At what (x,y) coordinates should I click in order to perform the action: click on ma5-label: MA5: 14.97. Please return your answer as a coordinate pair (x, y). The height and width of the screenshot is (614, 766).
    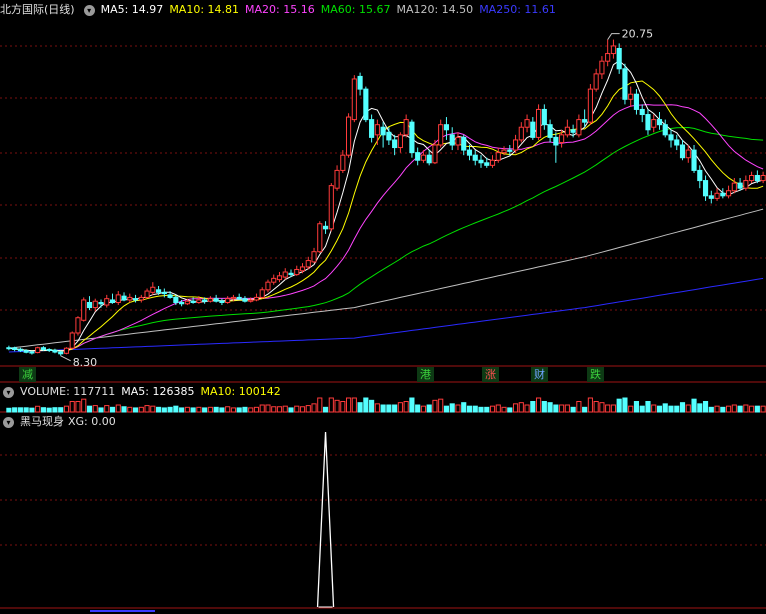
    Looking at the image, I should click on (132, 9).